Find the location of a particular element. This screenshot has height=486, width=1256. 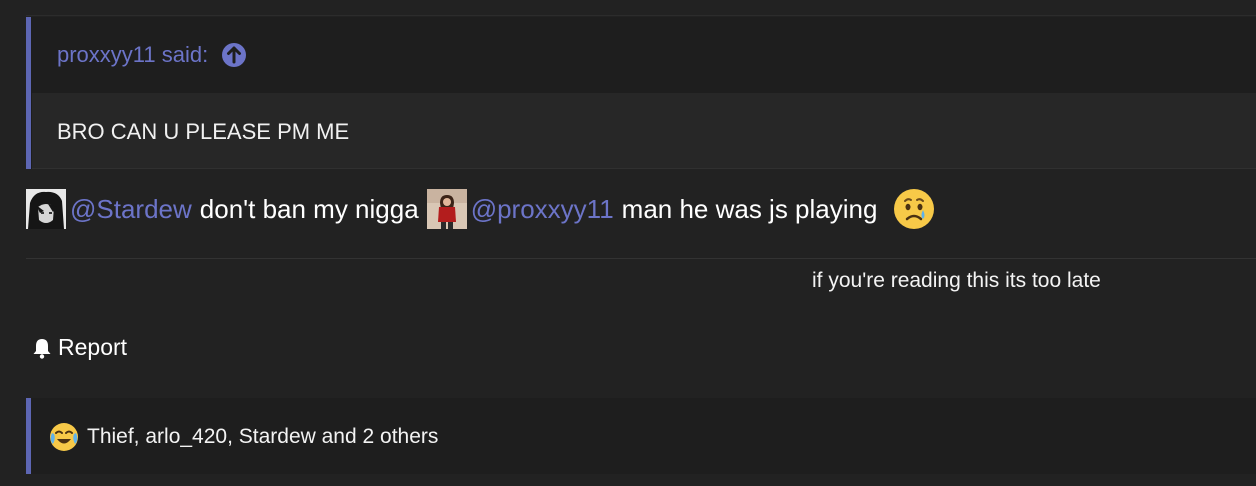

proxxyy11-avatar is located at coordinates (446, 209).